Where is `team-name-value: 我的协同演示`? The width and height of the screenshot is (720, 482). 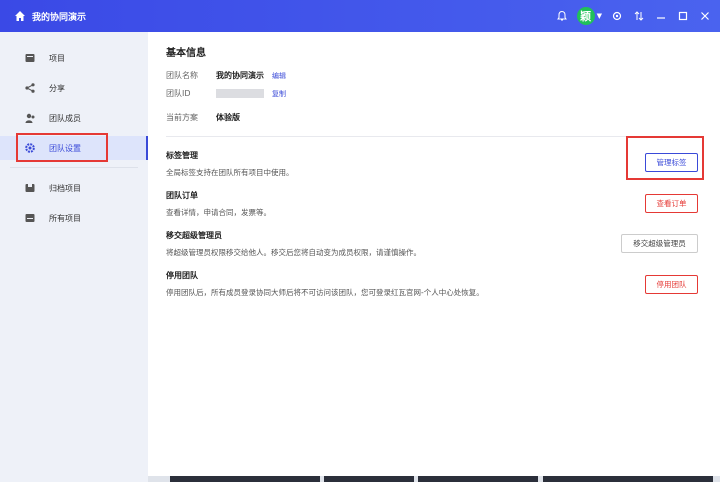 team-name-value: 我的协同演示 is located at coordinates (240, 75).